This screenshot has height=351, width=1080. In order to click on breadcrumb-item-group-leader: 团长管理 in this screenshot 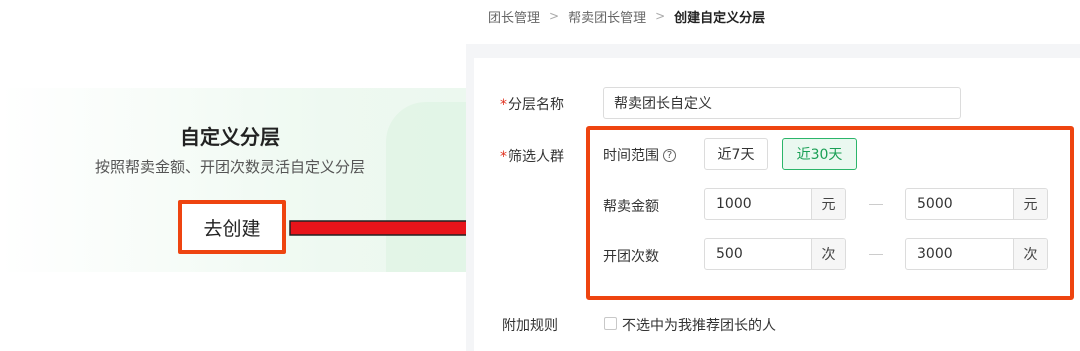, I will do `click(514, 16)`.